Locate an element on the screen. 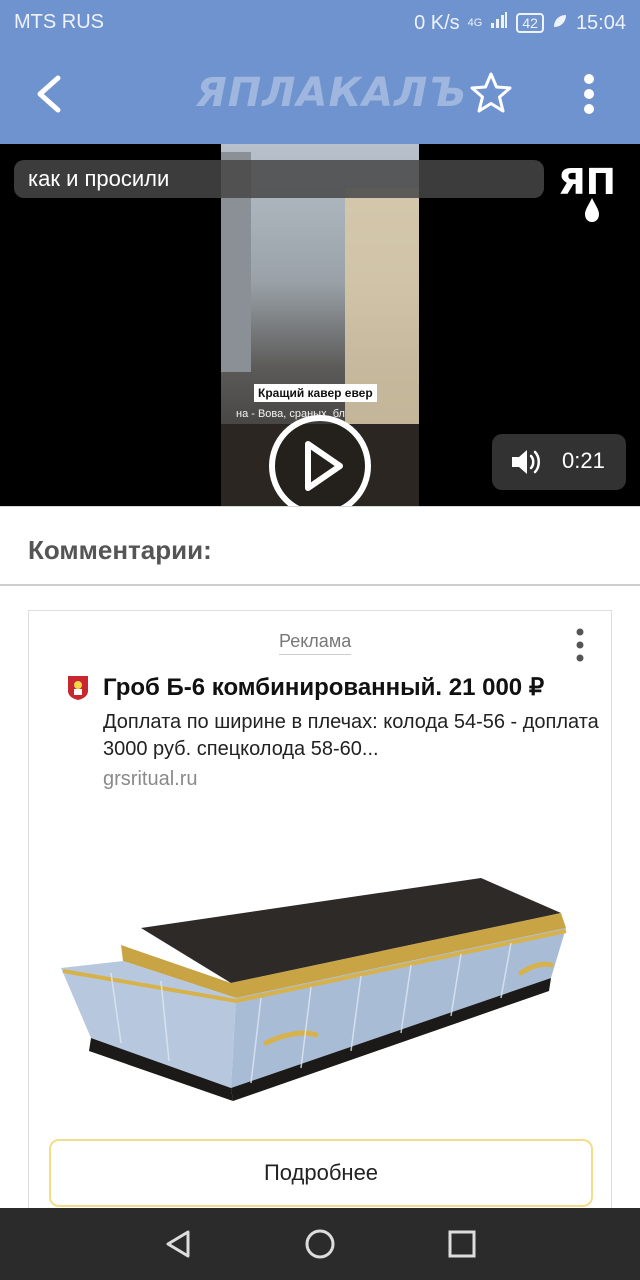 This screenshot has width=640, height=1280. battery-level: 42 is located at coordinates (530, 23).